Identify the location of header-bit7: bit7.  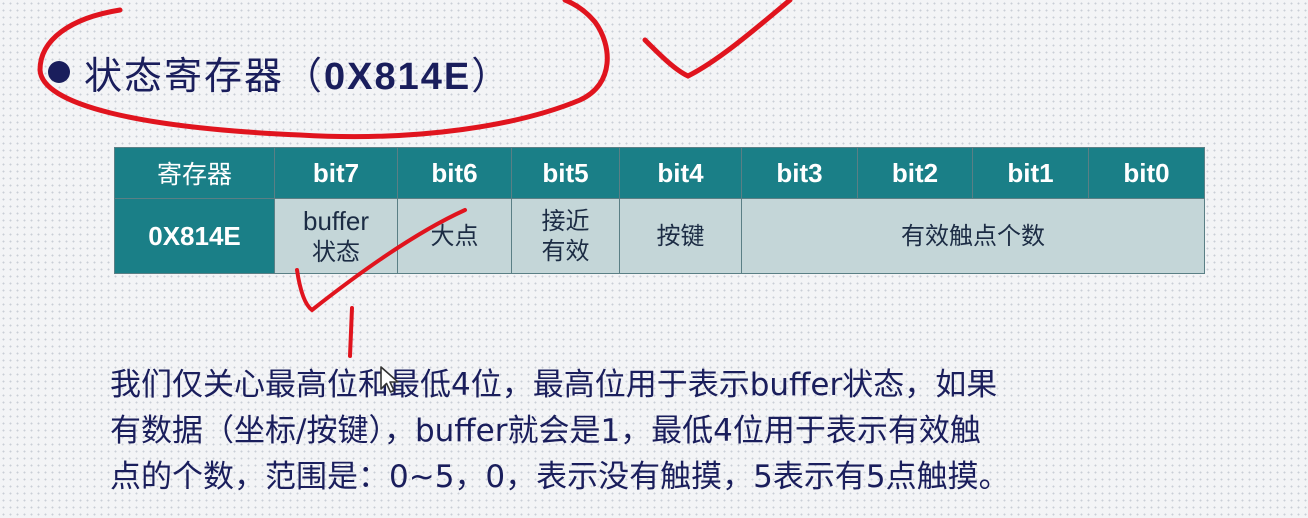
(336, 173).